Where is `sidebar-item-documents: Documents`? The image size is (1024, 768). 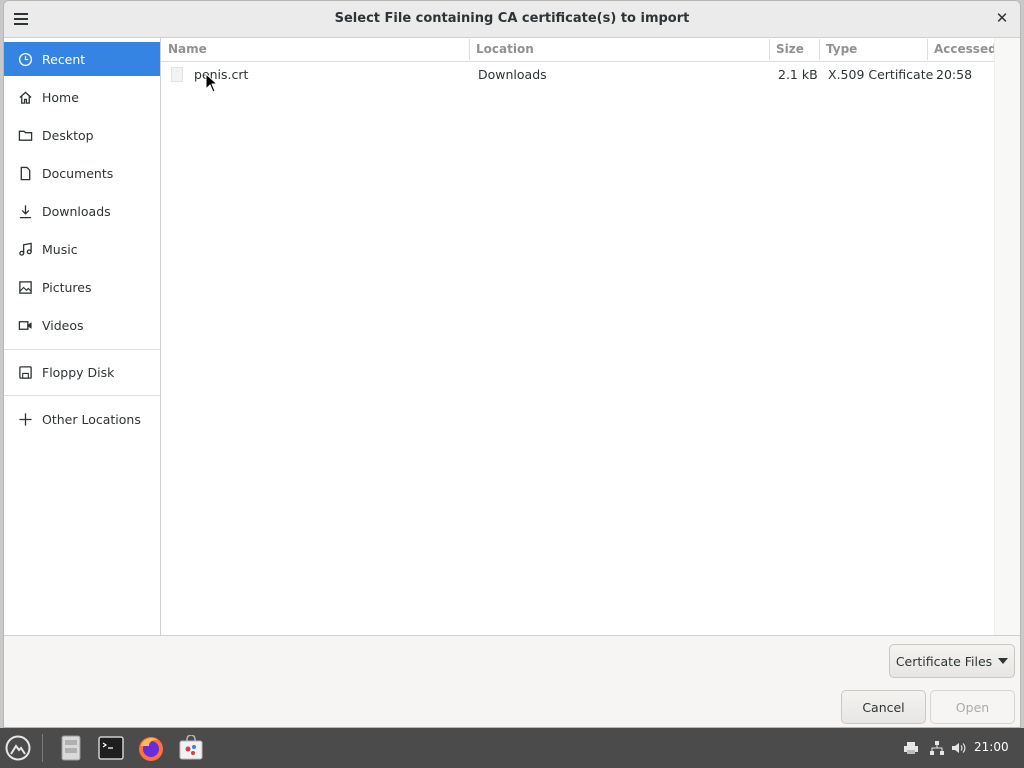 sidebar-item-documents: Documents is located at coordinates (82, 173).